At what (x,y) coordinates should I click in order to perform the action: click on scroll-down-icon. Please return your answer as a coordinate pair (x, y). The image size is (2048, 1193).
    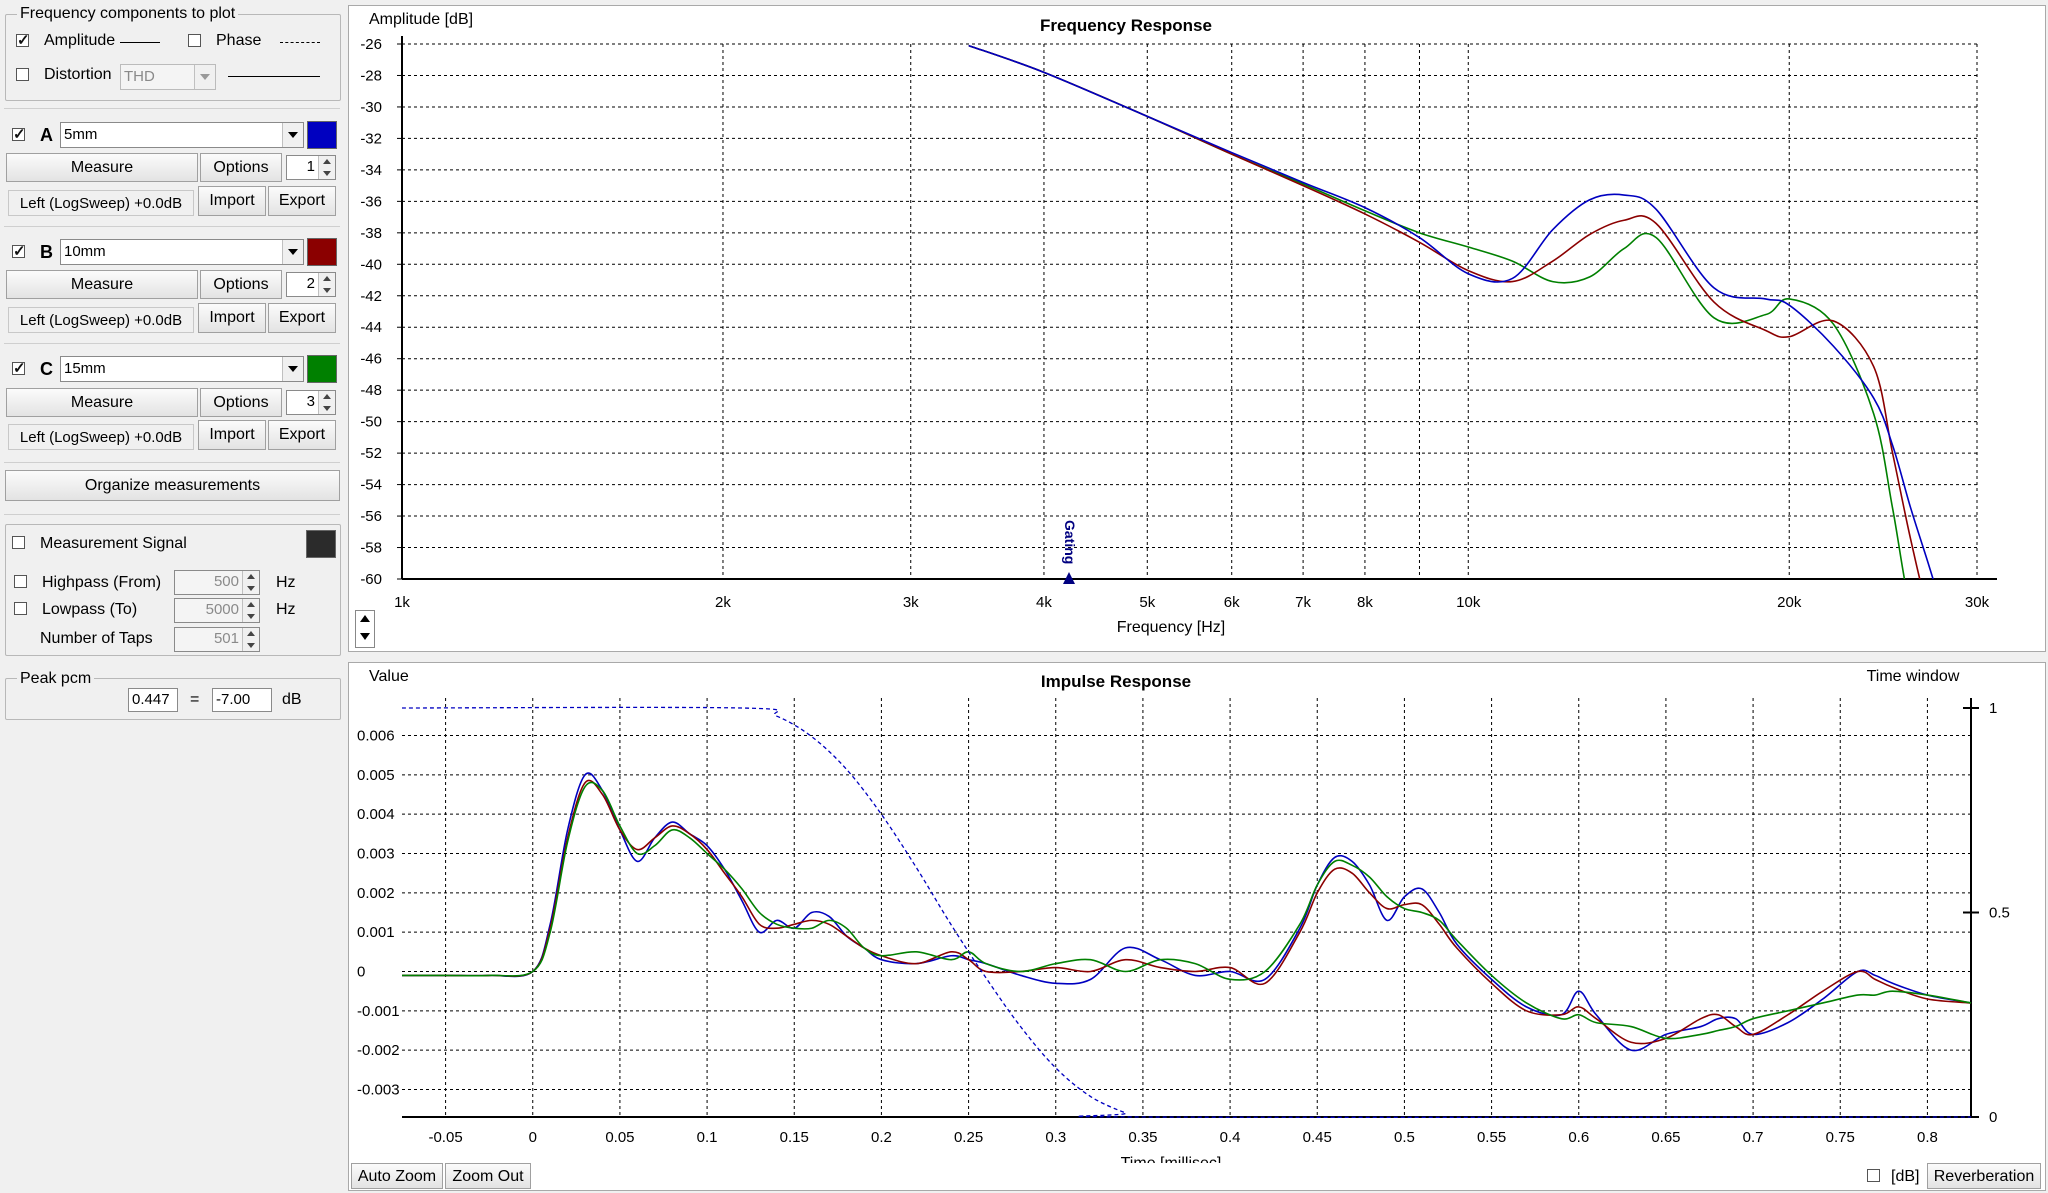
    Looking at the image, I should click on (365, 636).